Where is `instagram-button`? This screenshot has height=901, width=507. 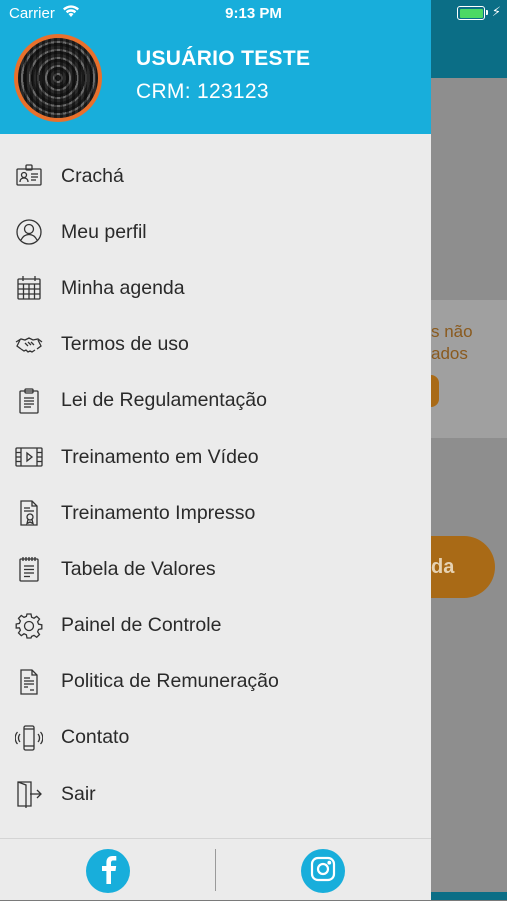
instagram-button is located at coordinates (323, 871).